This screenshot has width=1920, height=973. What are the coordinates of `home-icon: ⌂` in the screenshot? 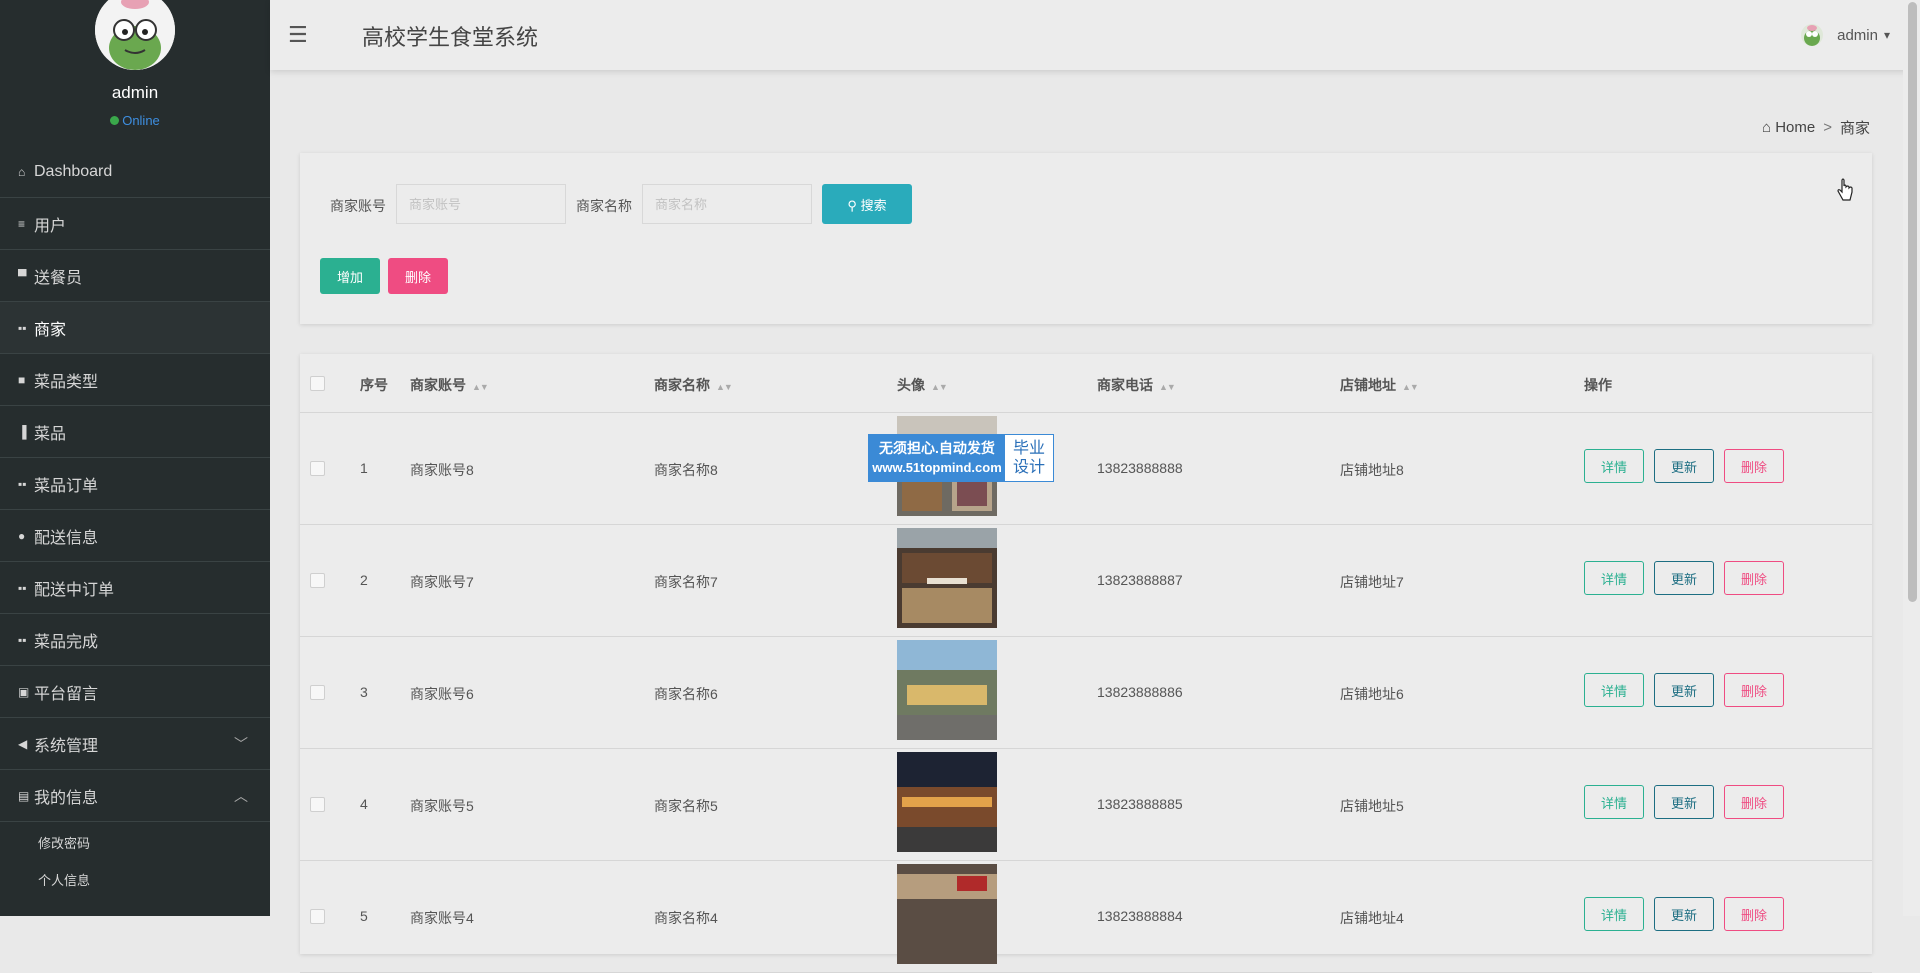 It's located at (22, 171).